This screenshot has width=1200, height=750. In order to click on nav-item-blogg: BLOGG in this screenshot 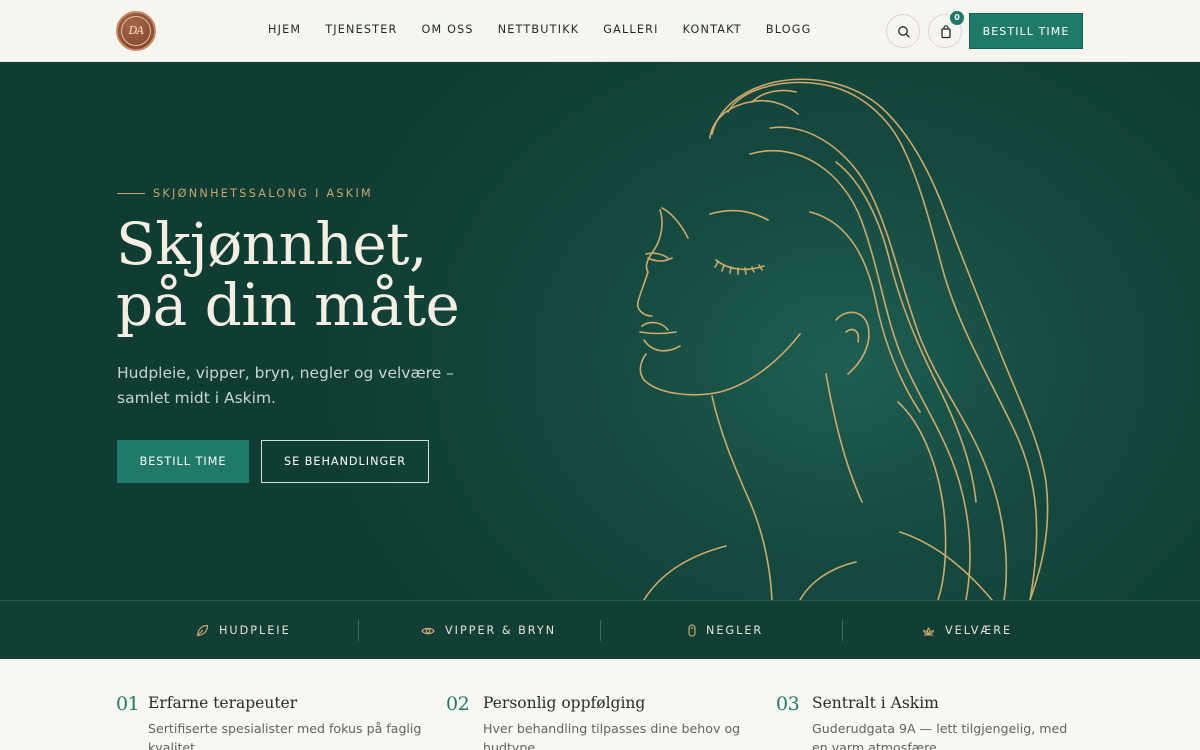, I will do `click(789, 29)`.